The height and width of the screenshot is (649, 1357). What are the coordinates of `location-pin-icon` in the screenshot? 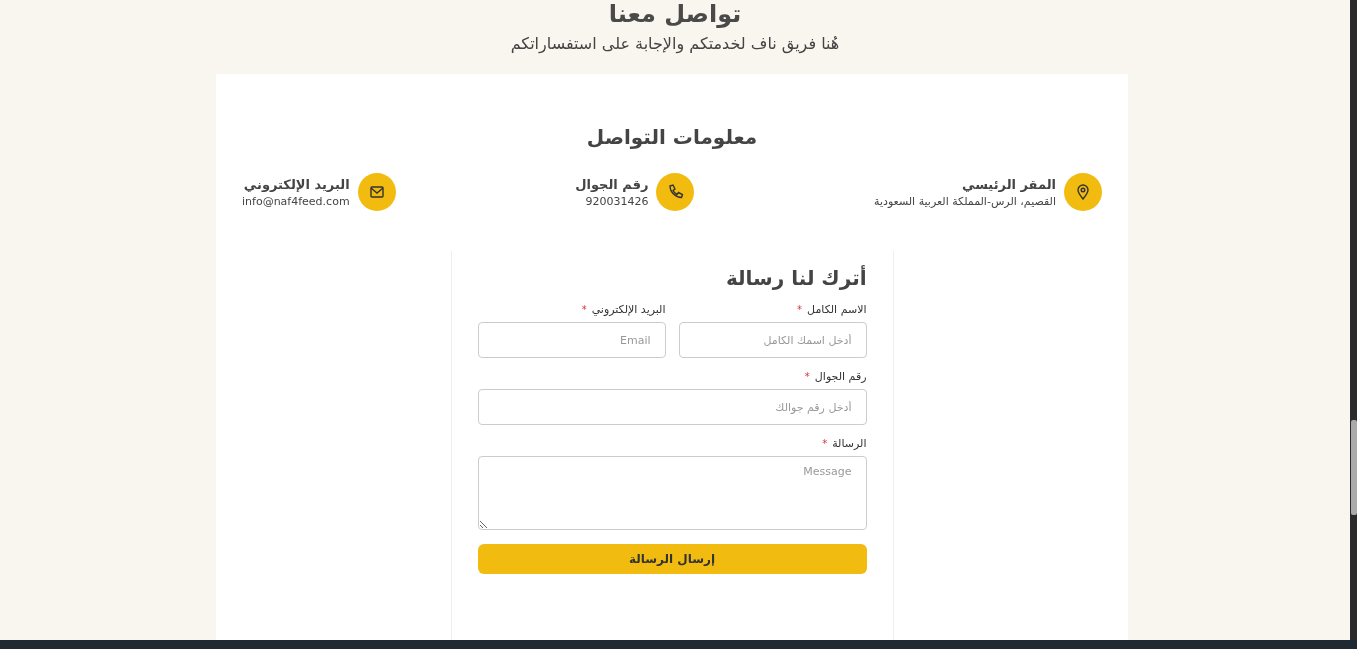 It's located at (1083, 192).